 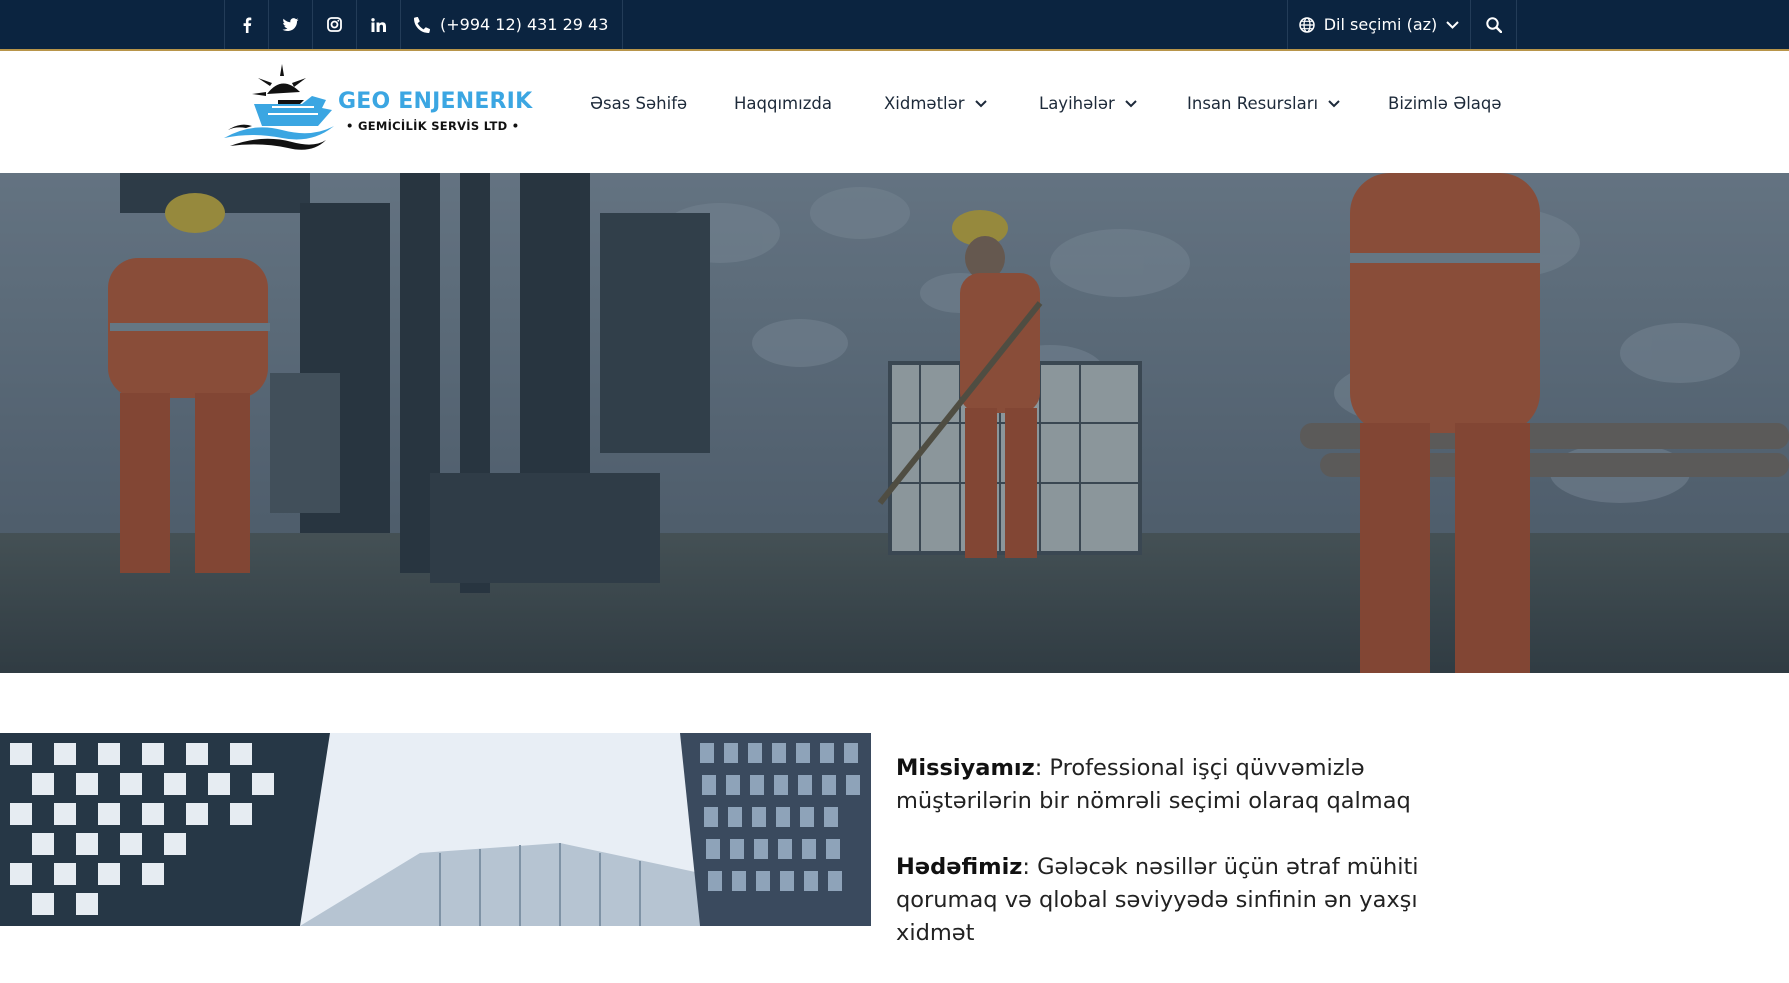 I want to click on site-logo: GEO ENJENERIK • GEMİCİLİK SERVİS LTD •, so click(x=377, y=109).